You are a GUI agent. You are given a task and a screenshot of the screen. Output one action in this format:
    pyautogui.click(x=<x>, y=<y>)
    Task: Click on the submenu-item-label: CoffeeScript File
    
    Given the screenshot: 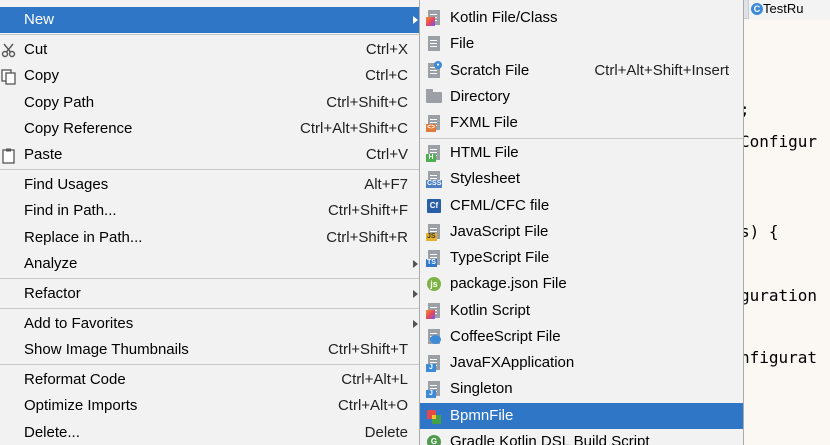 What is the action you would take?
    pyautogui.click(x=505, y=336)
    